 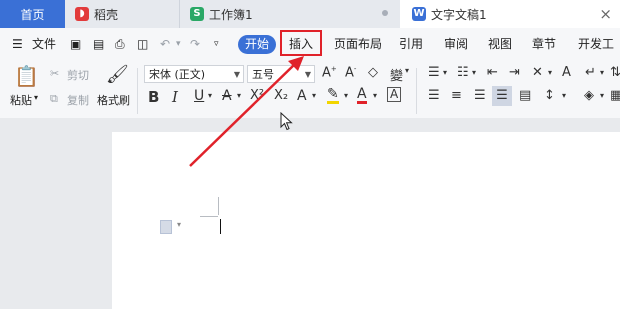 What do you see at coordinates (615, 72) in the screenshot?
I see `sort-icon: ⇅` at bounding box center [615, 72].